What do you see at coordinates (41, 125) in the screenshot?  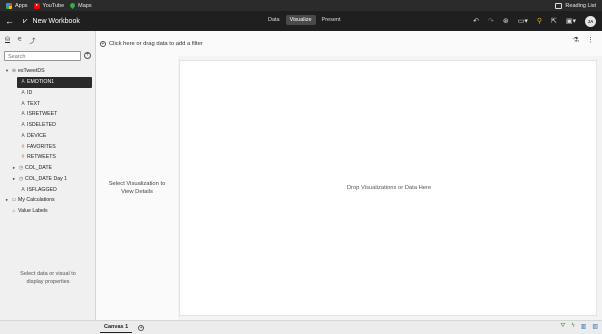 I see `column-label: ISDELETED` at bounding box center [41, 125].